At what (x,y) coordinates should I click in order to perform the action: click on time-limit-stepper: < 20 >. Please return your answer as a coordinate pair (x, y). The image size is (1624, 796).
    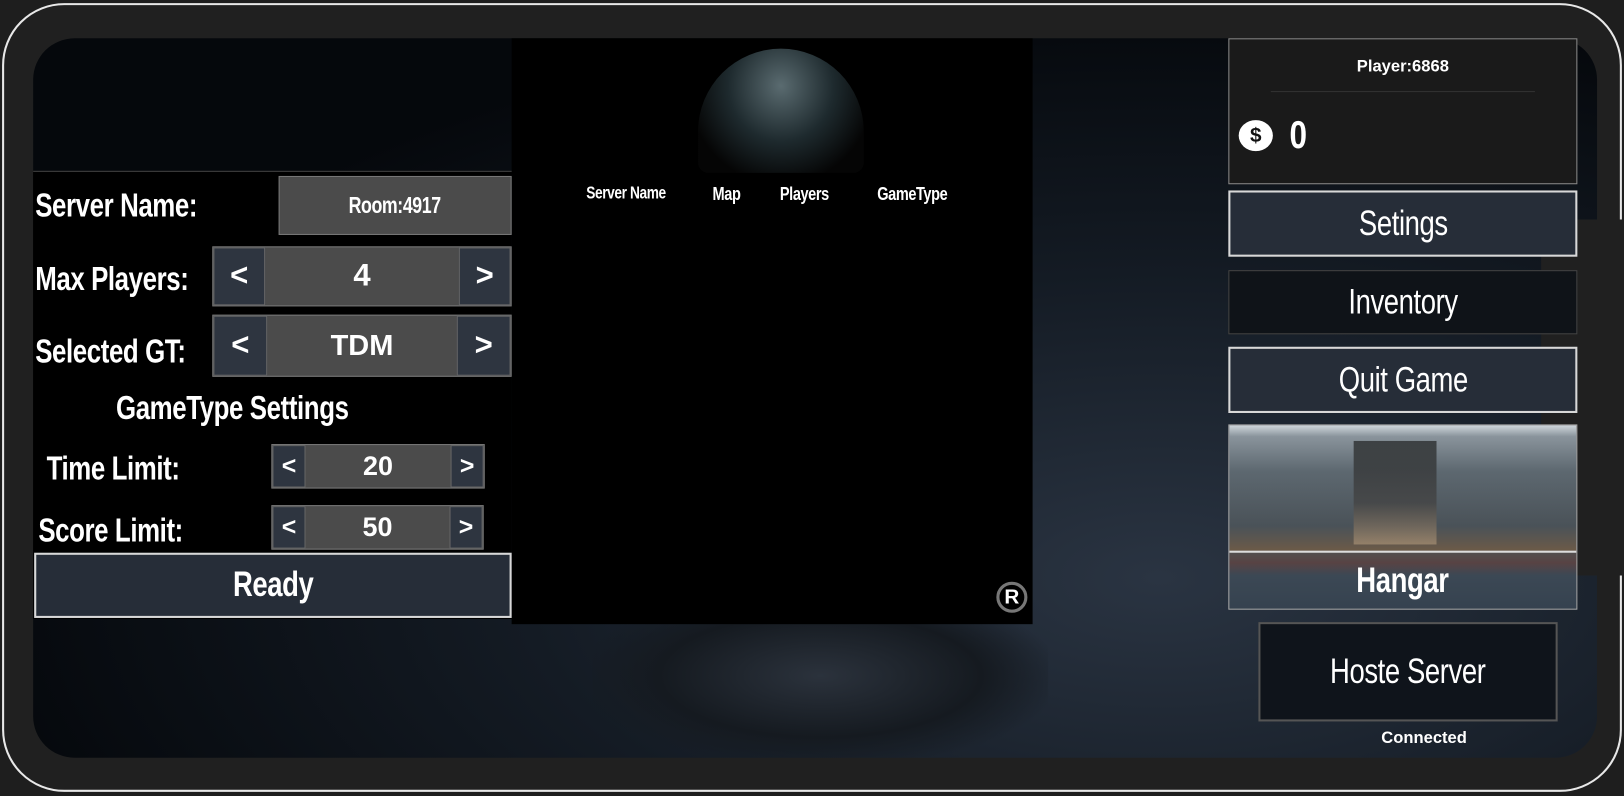
    Looking at the image, I should click on (378, 466).